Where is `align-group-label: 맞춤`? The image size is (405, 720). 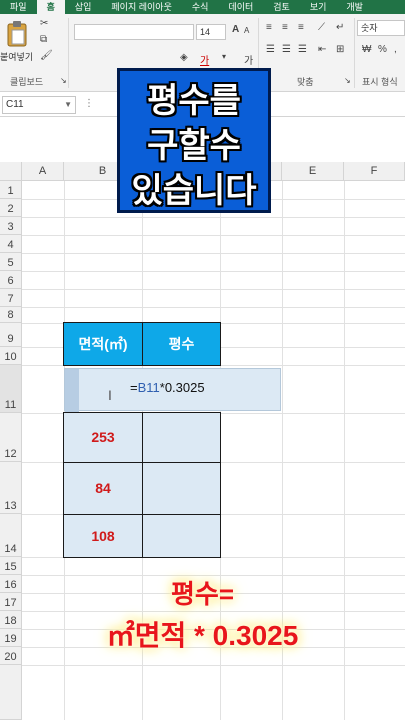 align-group-label: 맞춤 is located at coordinates (305, 82).